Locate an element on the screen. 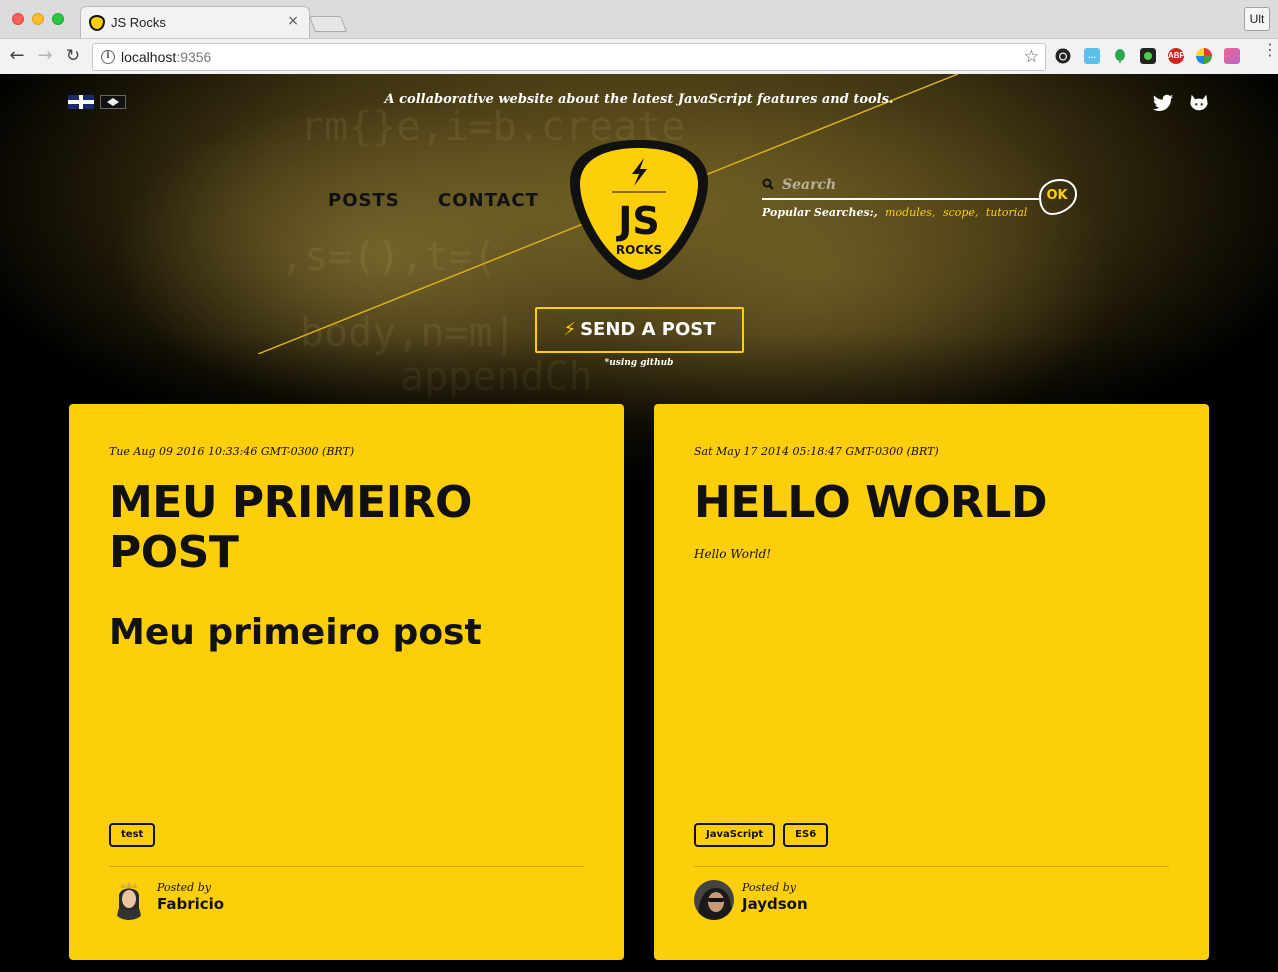  author-name: Jaydson is located at coordinates (775, 904).